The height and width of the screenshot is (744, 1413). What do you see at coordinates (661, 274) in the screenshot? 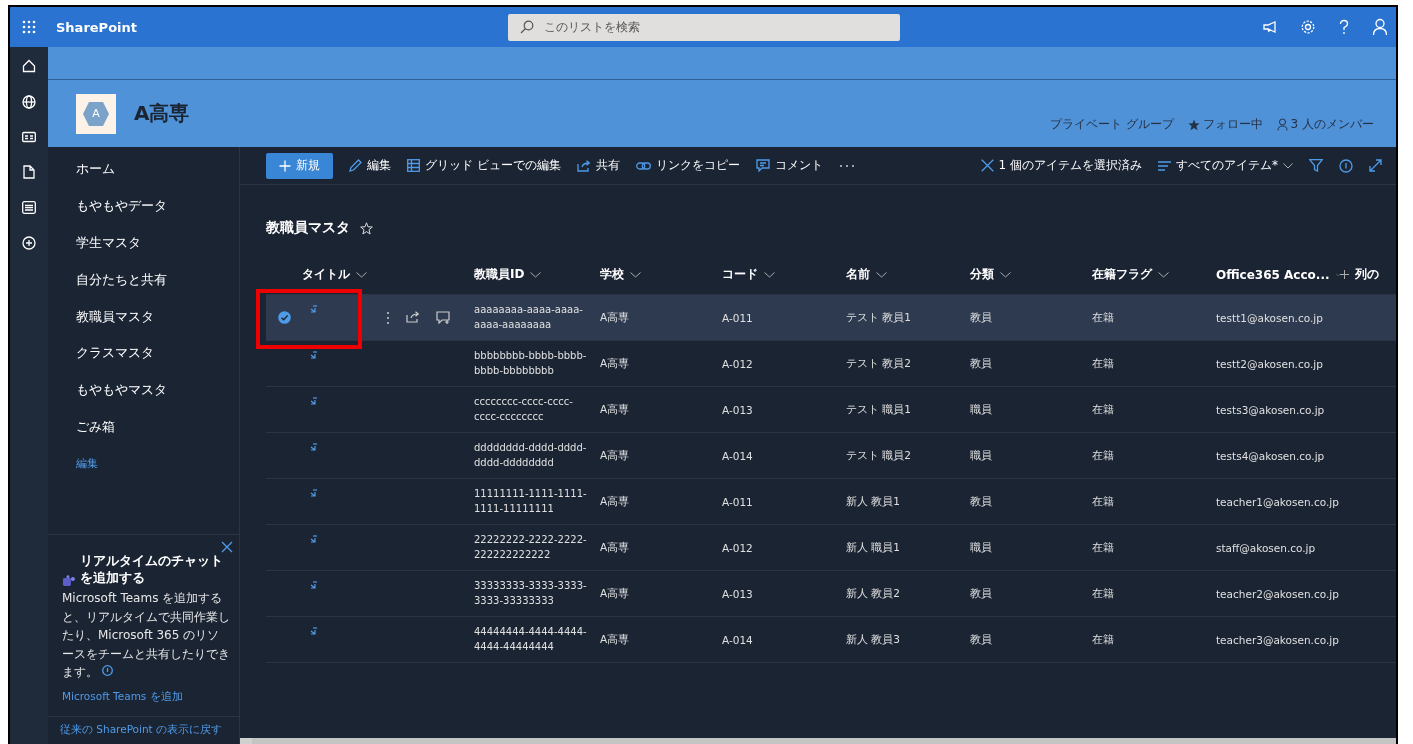
I see `column-header: 学校` at bounding box center [661, 274].